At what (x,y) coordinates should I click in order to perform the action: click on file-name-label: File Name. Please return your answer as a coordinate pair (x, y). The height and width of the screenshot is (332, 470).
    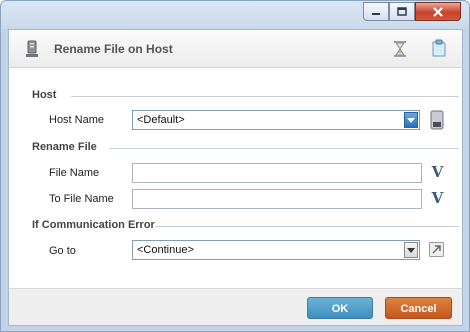
    Looking at the image, I should click on (74, 173).